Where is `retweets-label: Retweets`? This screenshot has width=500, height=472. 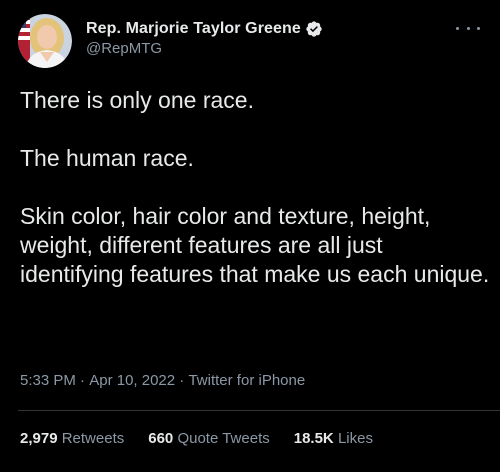
retweets-label: Retweets is located at coordinates (93, 438).